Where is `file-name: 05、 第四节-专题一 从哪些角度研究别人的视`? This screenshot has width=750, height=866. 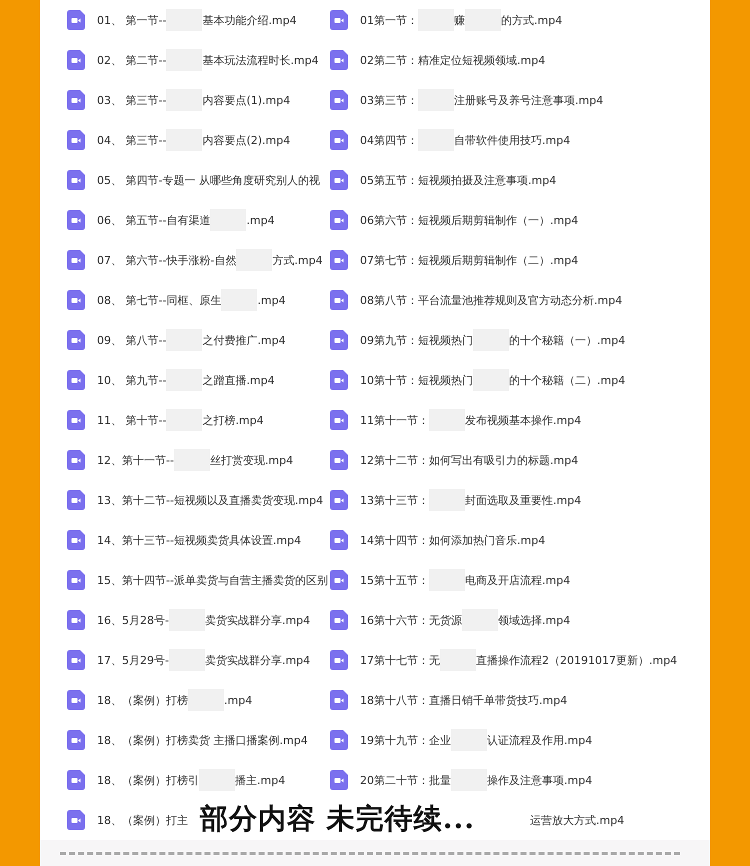 file-name: 05、 第四节-专题一 从哪些角度研究别人的视 is located at coordinates (208, 180).